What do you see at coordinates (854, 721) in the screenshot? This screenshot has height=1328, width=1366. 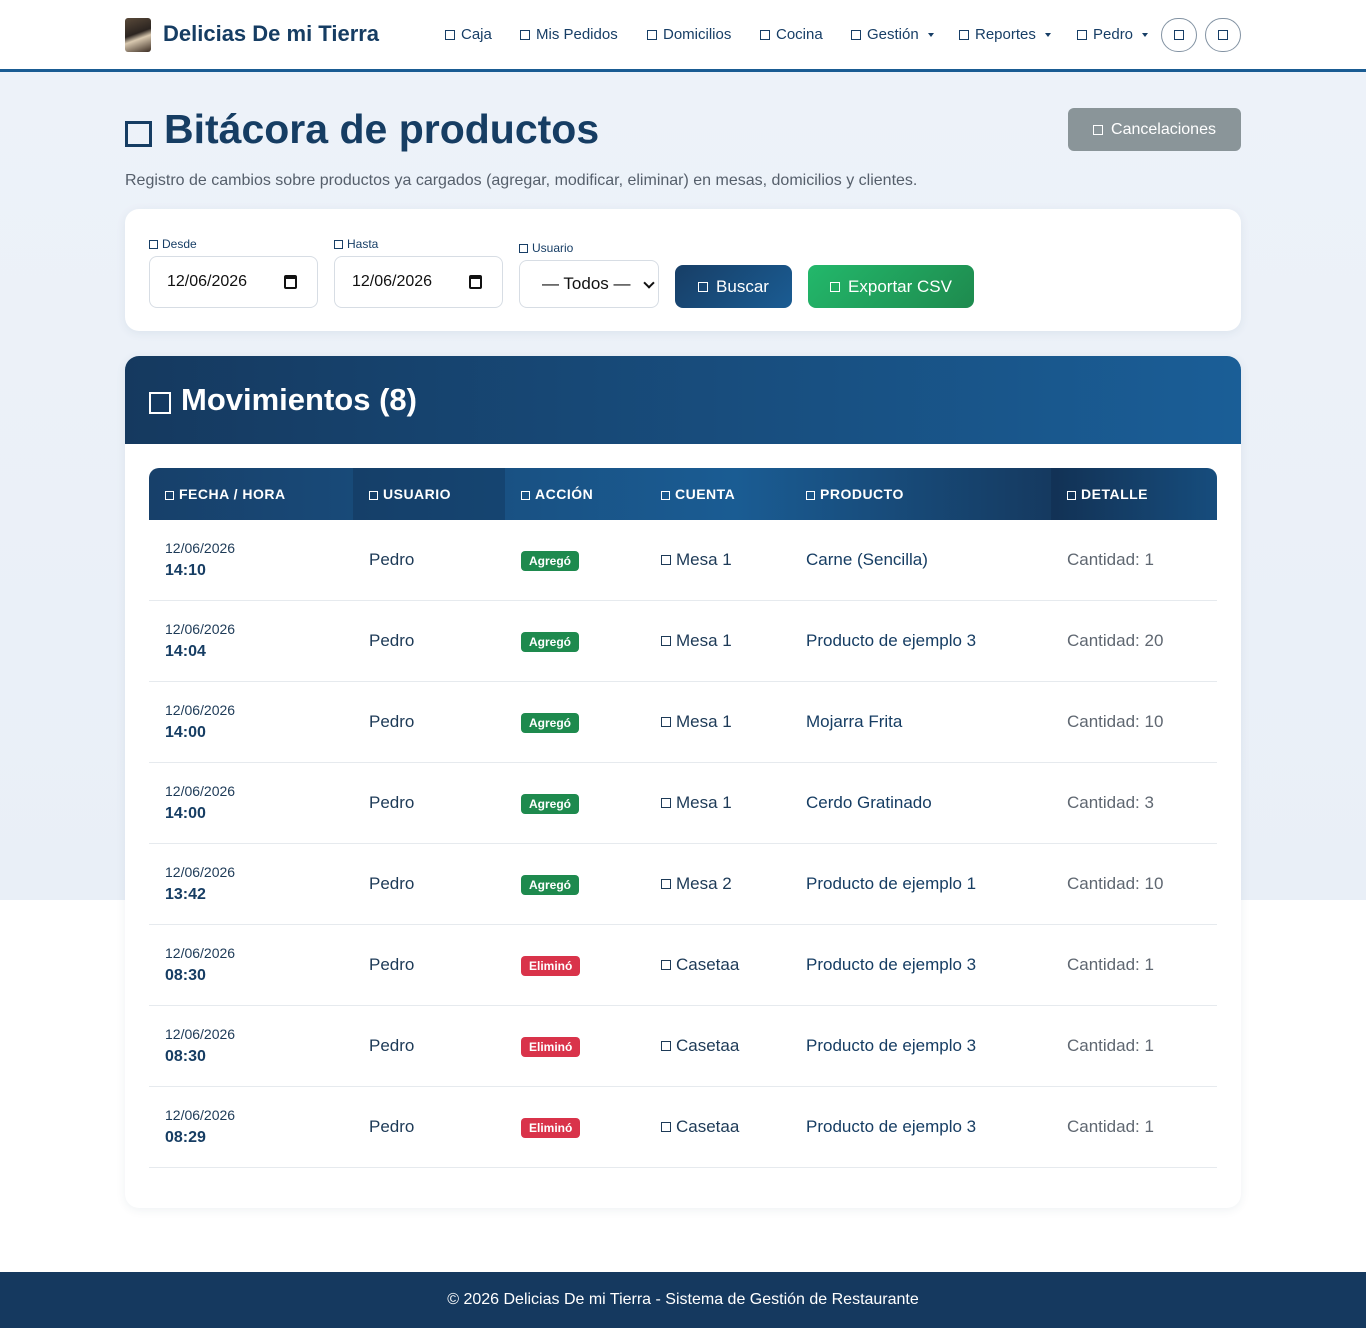 I see `row-product: Mojarra Frita` at bounding box center [854, 721].